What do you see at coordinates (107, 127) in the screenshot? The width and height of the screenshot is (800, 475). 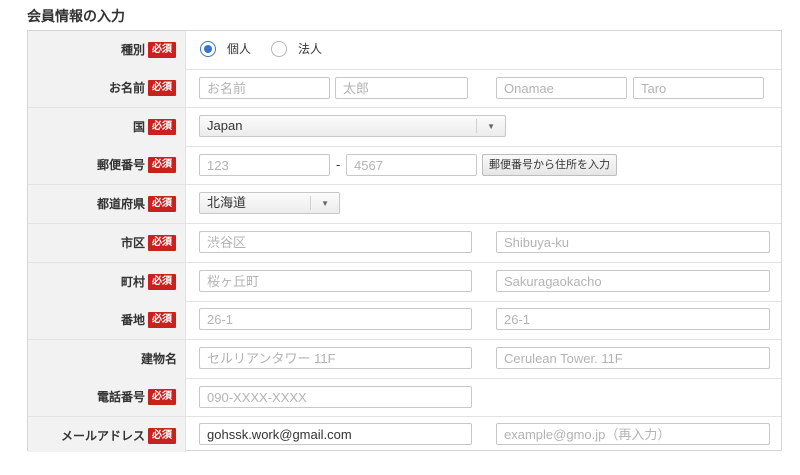 I see `label-cell: 国 必須` at bounding box center [107, 127].